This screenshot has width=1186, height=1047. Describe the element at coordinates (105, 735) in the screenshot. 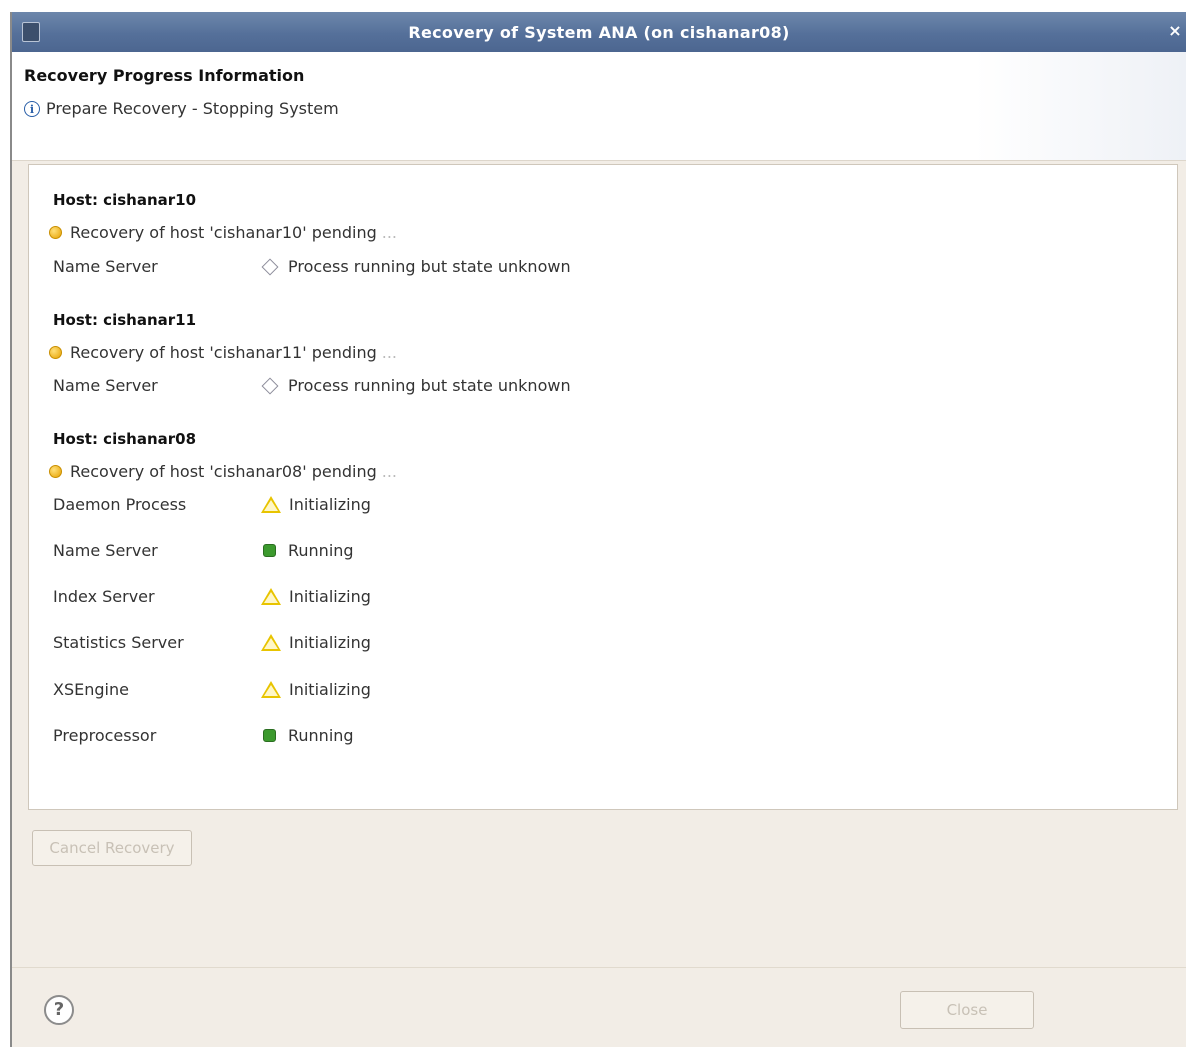

I see `service-label: Preprocessor` at that location.